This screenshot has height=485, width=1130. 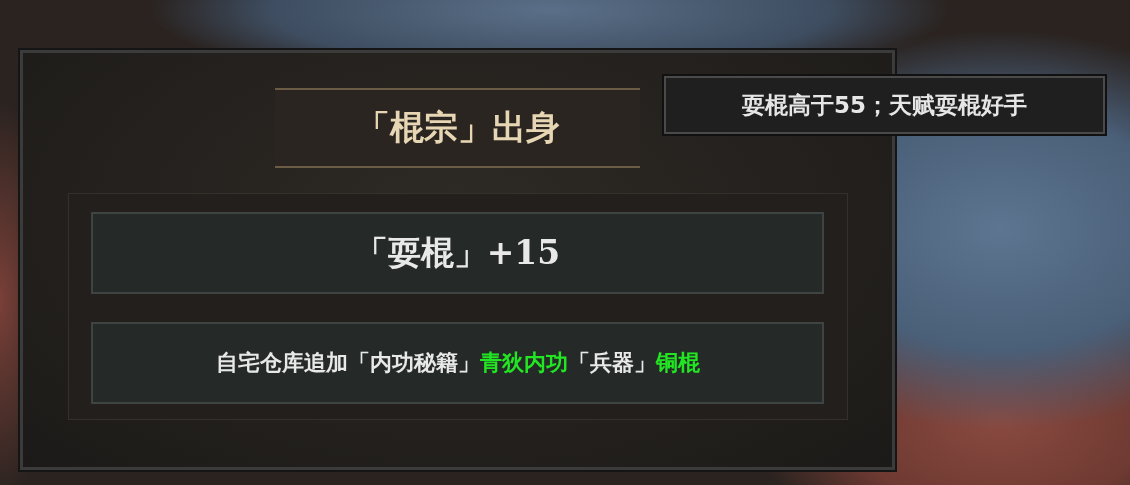 What do you see at coordinates (884, 105) in the screenshot?
I see `requirement-tooltip: 耍棍高于55；天赋耍棍好手` at bounding box center [884, 105].